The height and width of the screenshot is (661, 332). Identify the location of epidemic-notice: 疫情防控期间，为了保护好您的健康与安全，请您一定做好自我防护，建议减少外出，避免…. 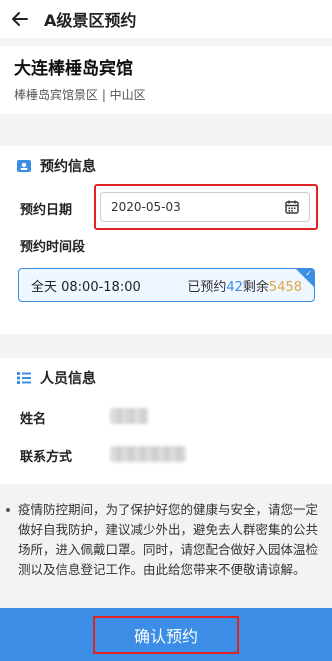
(166, 540).